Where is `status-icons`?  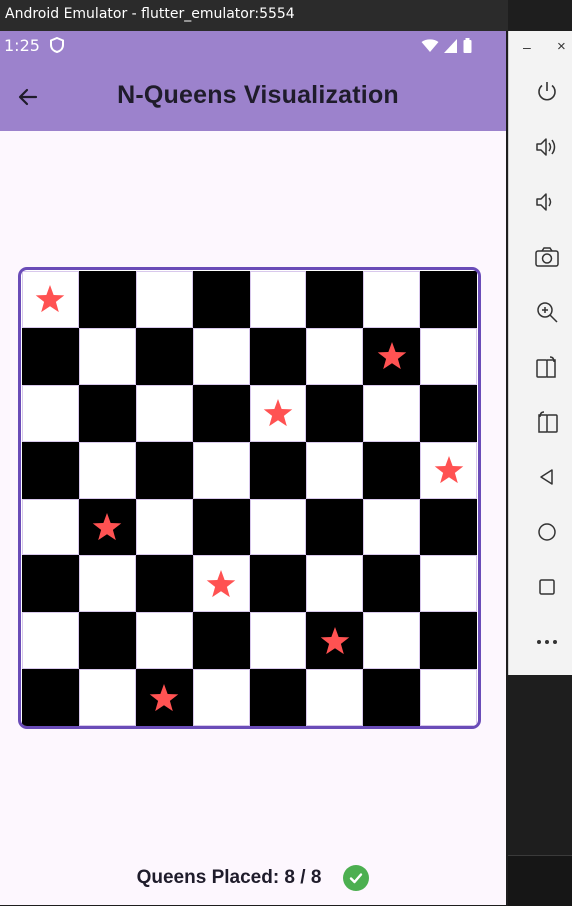 status-icons is located at coordinates (446, 45).